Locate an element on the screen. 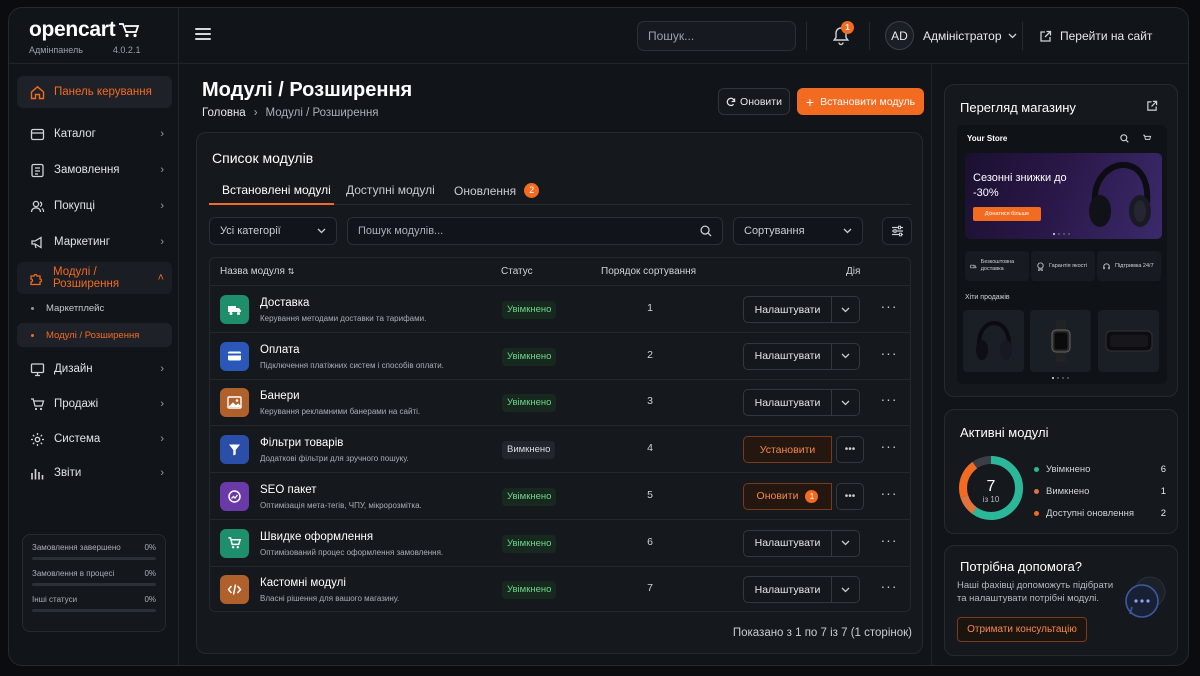 Image resolution: width=1200 pixels, height=676 pixels. module-name: Доставка is located at coordinates (284, 303).